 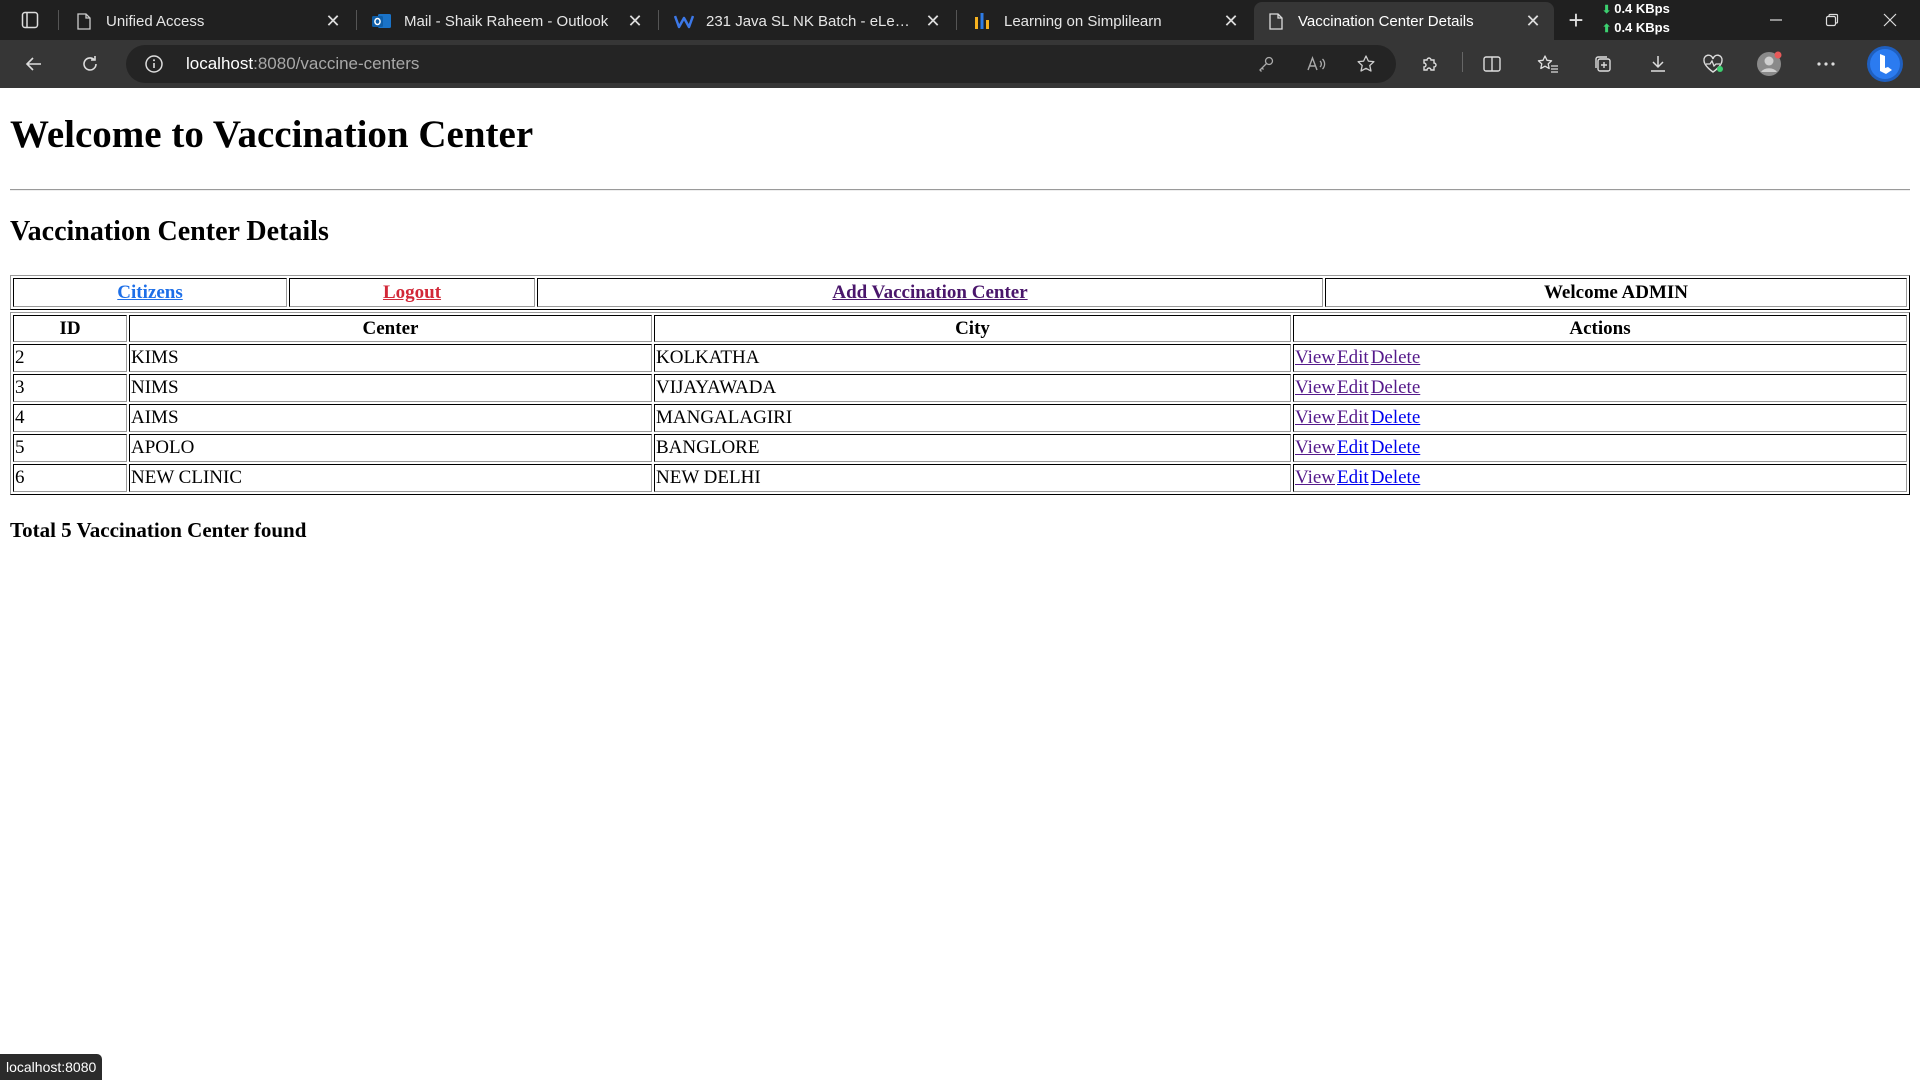 I want to click on favorites-icon, so click(x=1548, y=64).